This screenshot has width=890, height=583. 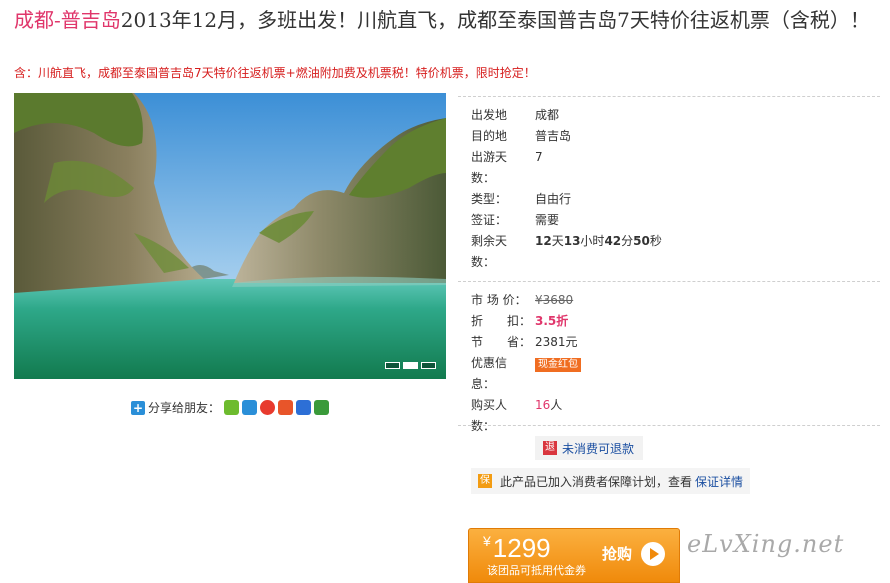 What do you see at coordinates (483, 262) in the screenshot?
I see `remaining-label-cont: 数：` at bounding box center [483, 262].